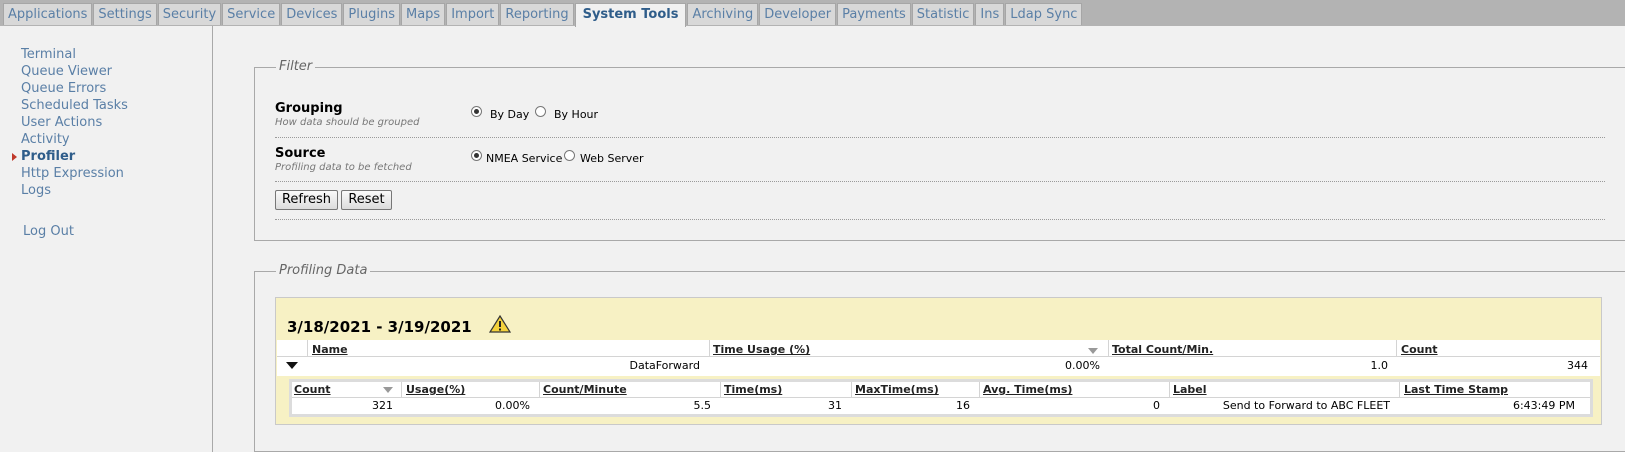  I want to click on sidebar-item-terminal: Terminal, so click(48, 55).